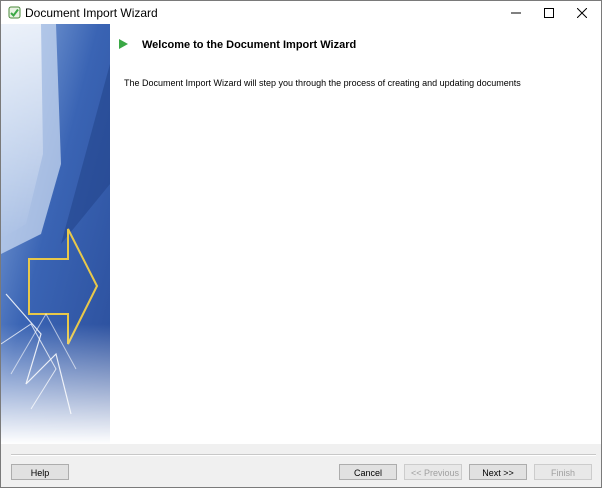 This screenshot has width=602, height=488. What do you see at coordinates (123, 44) in the screenshot?
I see `green-play-icon` at bounding box center [123, 44].